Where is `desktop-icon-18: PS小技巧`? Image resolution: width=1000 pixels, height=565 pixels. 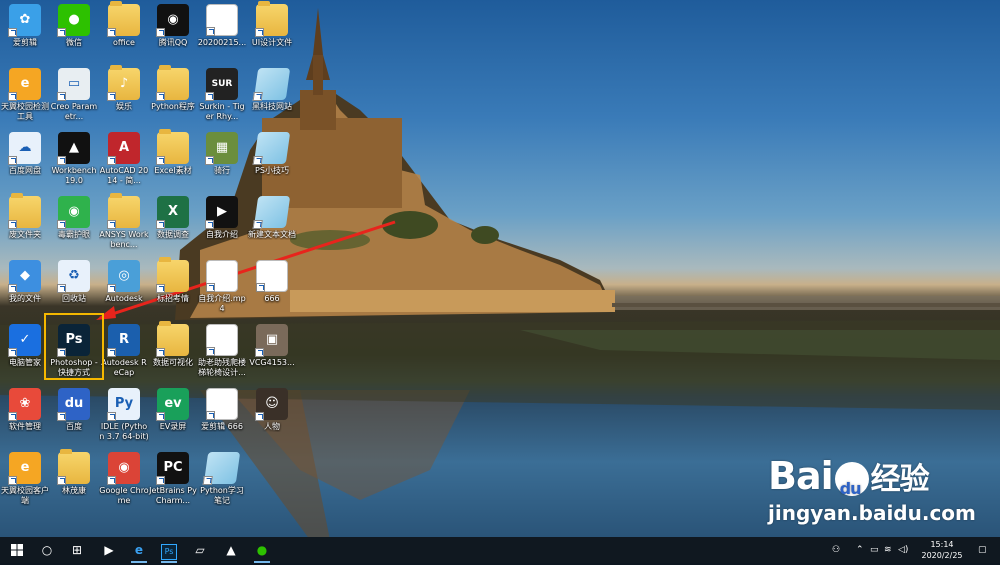 desktop-icon-18: PS小技巧 is located at coordinates (272, 154).